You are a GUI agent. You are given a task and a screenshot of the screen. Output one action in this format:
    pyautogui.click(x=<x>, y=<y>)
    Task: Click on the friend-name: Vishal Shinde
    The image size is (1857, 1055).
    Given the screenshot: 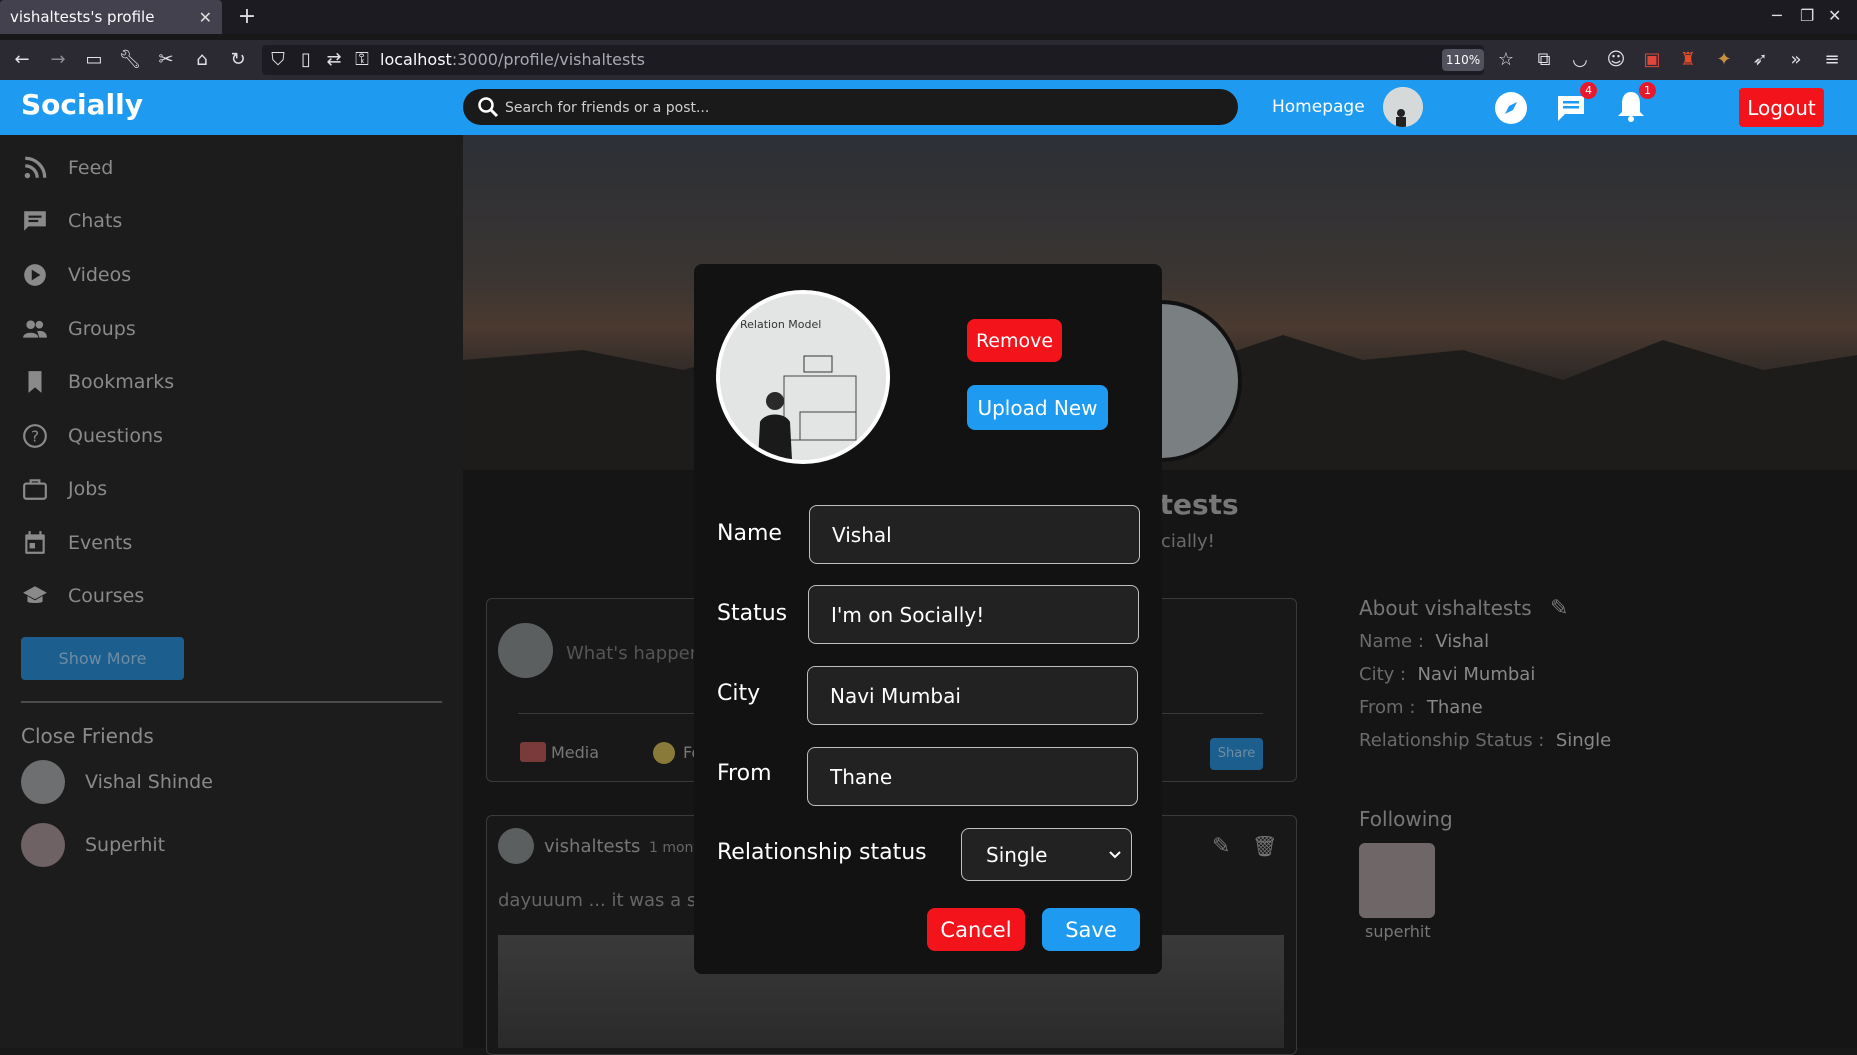 What is the action you would take?
    pyautogui.click(x=149, y=782)
    